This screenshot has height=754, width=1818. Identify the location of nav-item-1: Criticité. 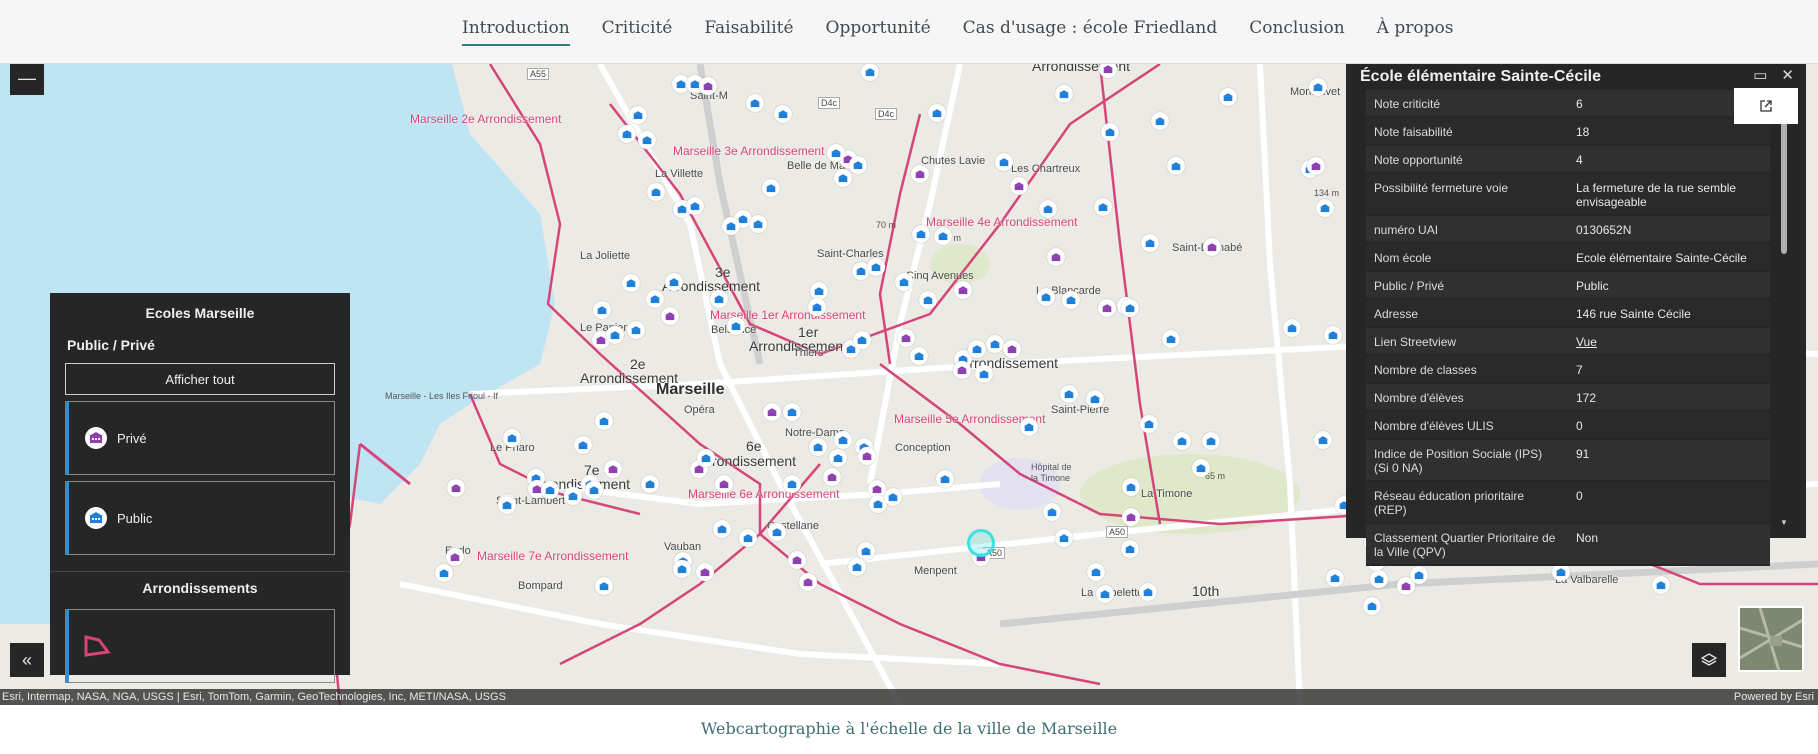
(637, 32).